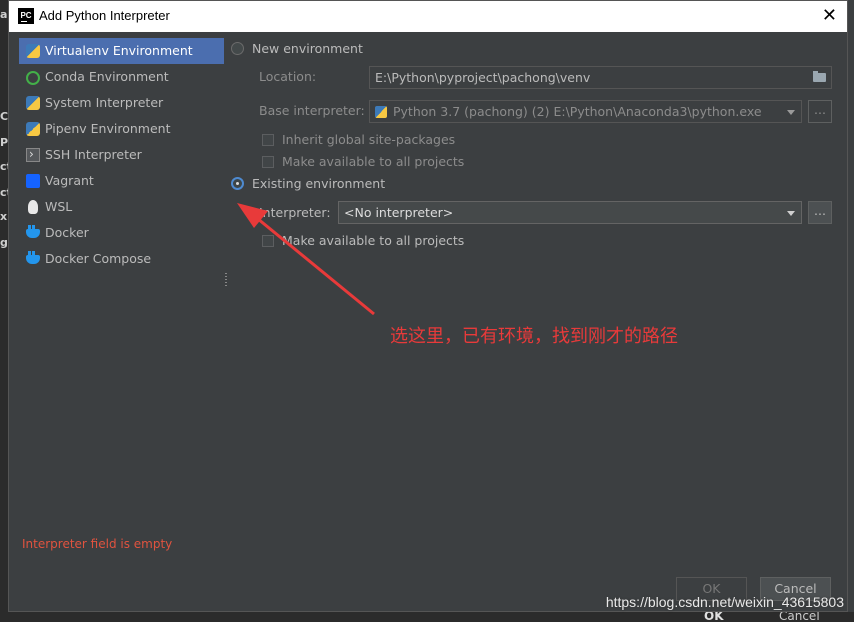 This screenshot has height=622, width=854. I want to click on sidebar-item-conda: Conda Environment, so click(121, 77).